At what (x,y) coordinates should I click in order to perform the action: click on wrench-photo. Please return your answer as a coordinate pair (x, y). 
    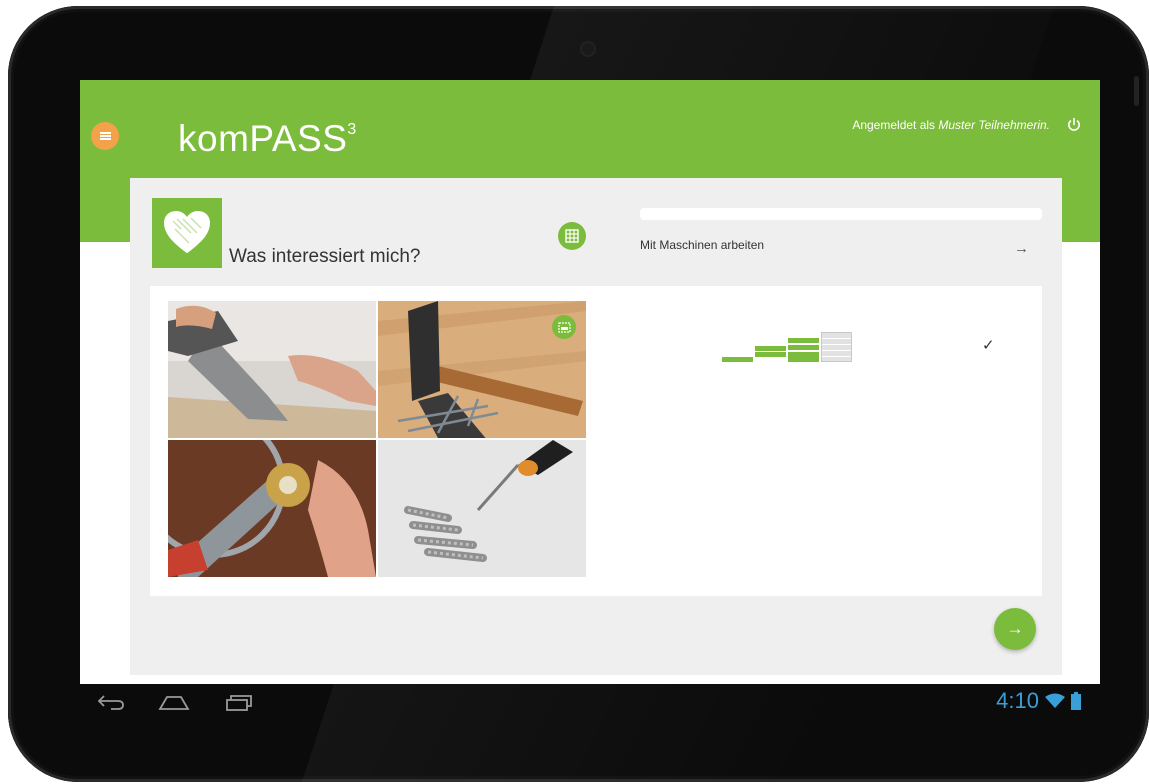
    Looking at the image, I should click on (272, 508).